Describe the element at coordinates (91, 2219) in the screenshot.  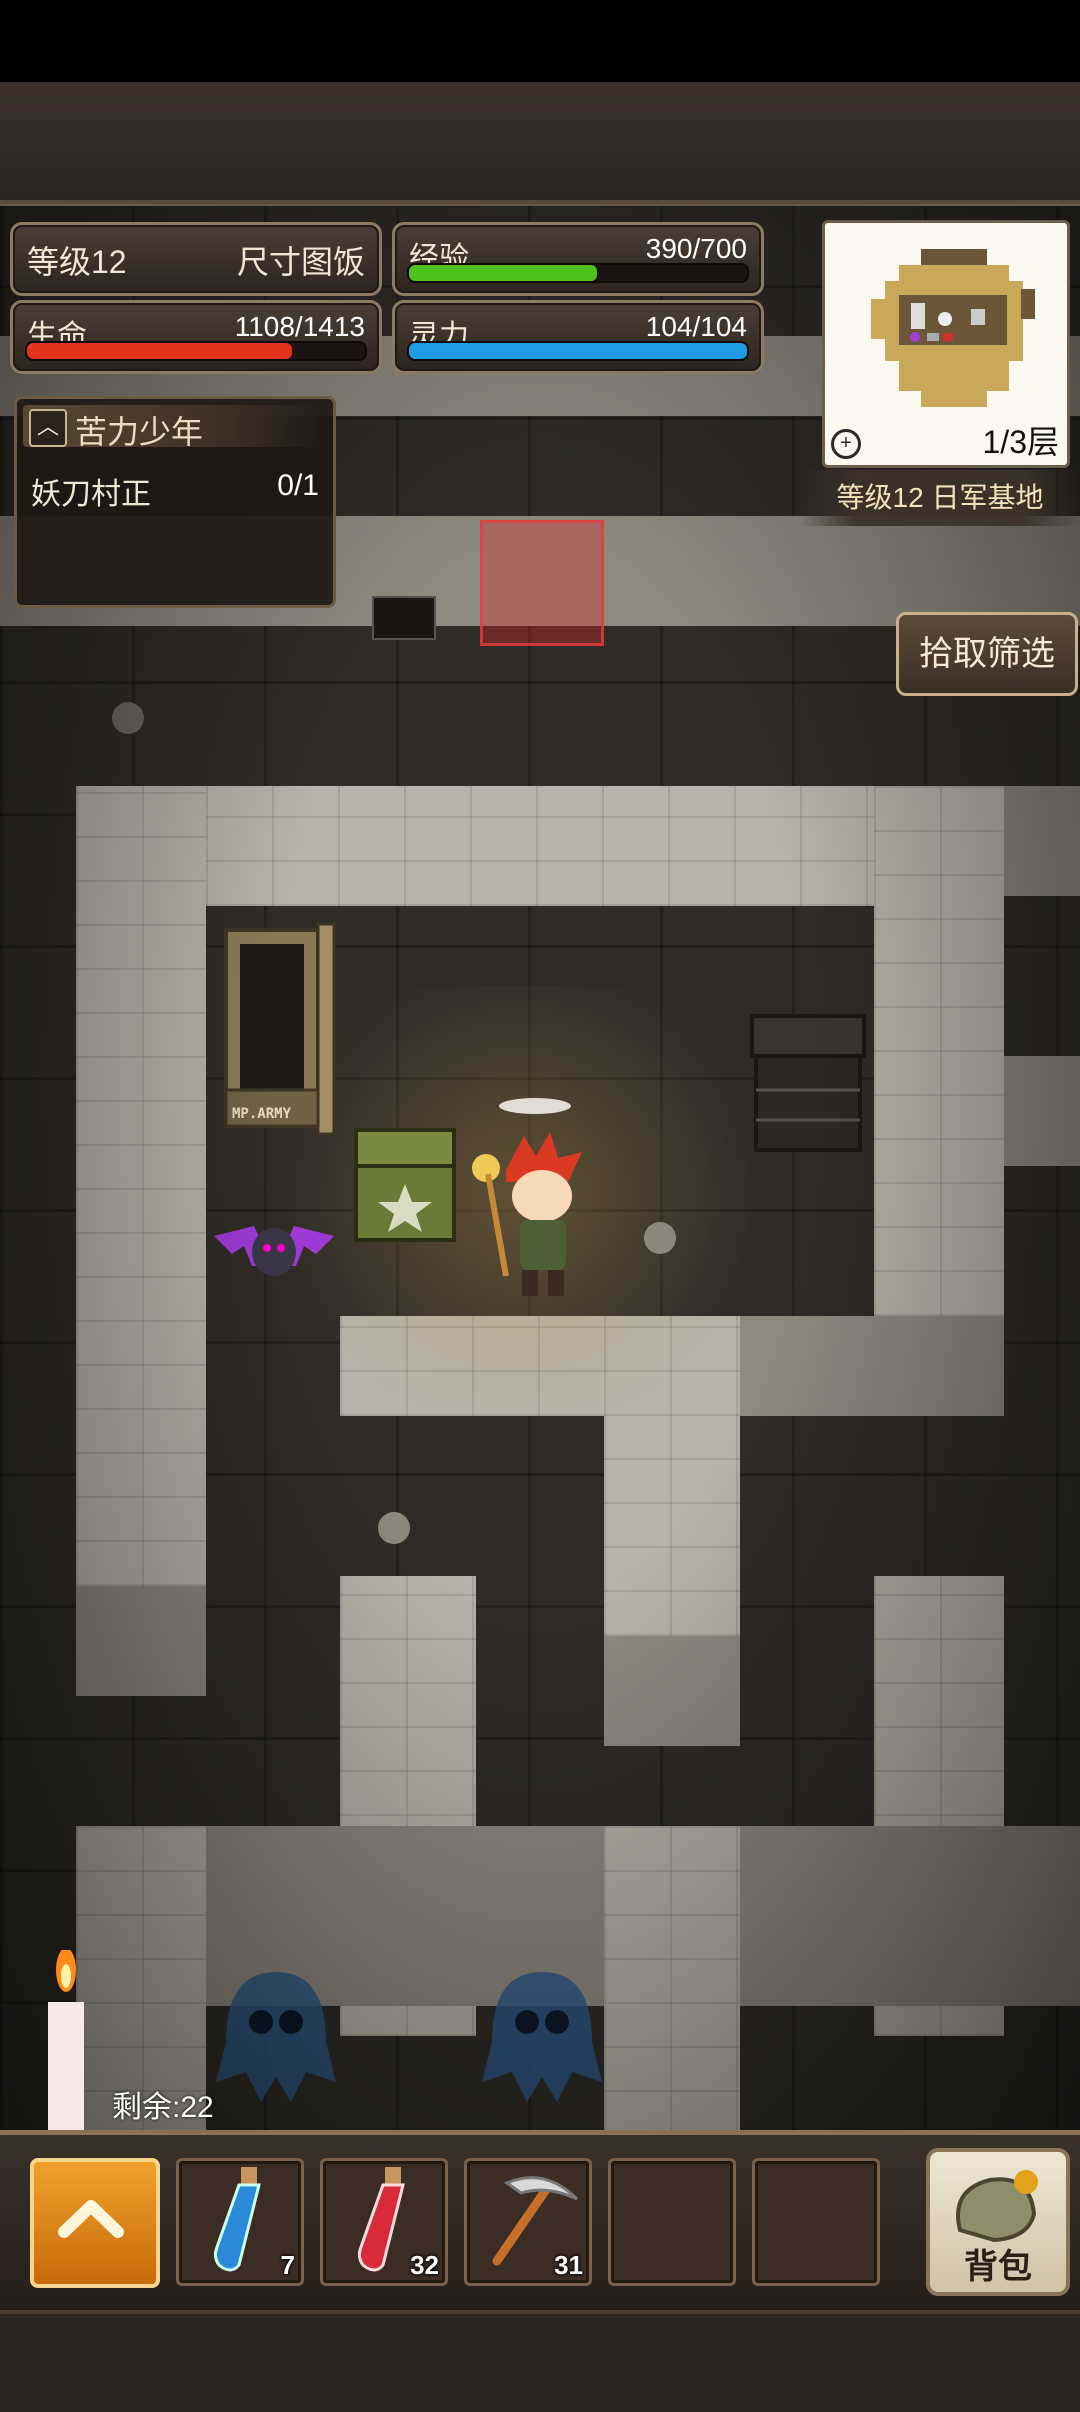
I see `chevron-up-icon` at that location.